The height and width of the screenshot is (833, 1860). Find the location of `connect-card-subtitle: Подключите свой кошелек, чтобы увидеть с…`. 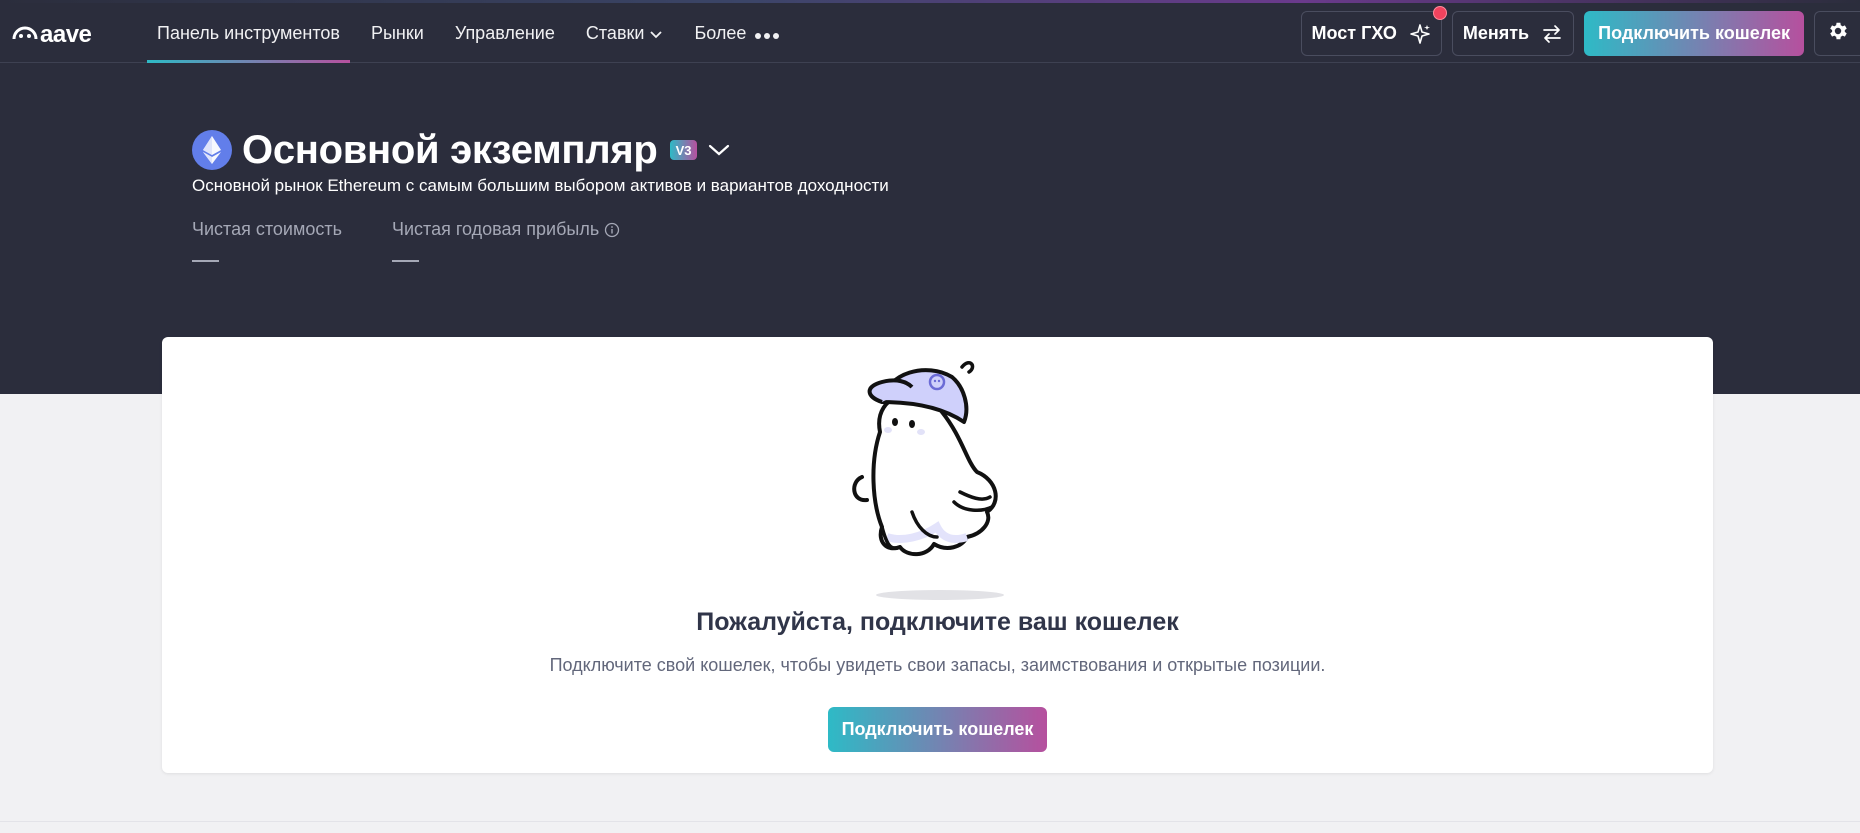

connect-card-subtitle: Подключите свой кошелек, чтобы увидеть с… is located at coordinates (937, 665).